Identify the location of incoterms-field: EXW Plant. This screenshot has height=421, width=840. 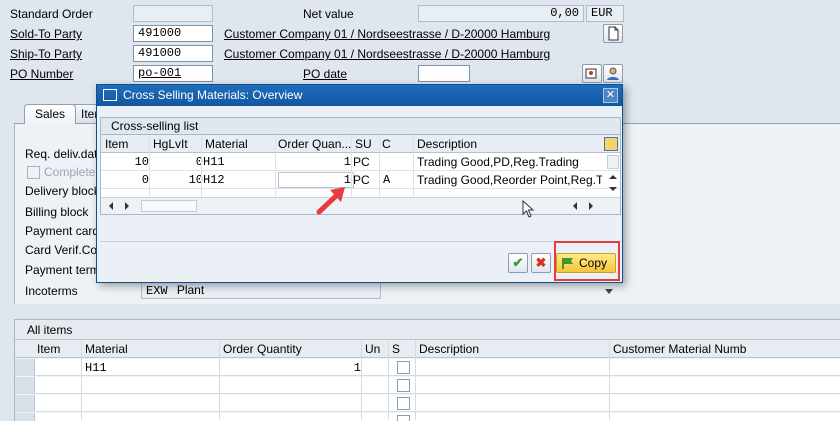
(261, 290).